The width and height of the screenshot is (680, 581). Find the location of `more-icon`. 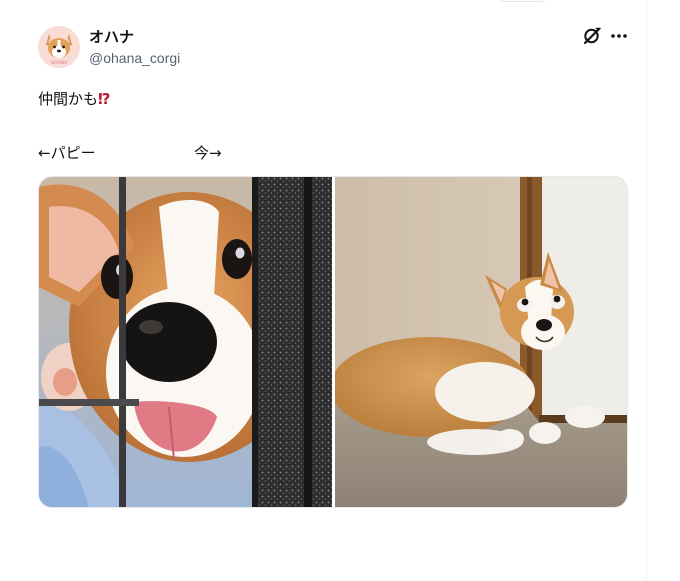

more-icon is located at coordinates (619, 36).